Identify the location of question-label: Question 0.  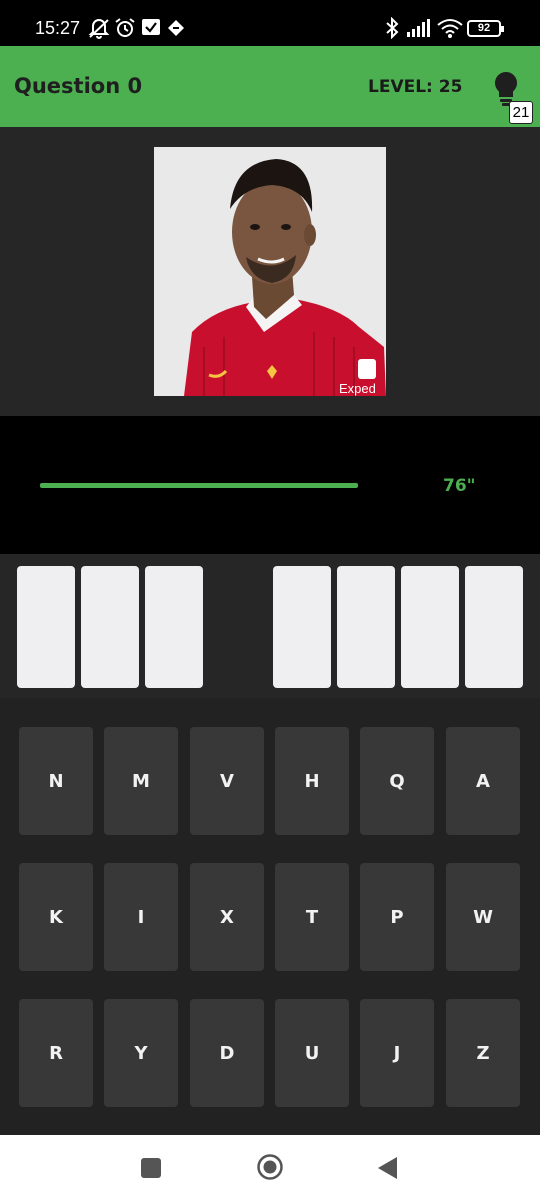
(78, 86).